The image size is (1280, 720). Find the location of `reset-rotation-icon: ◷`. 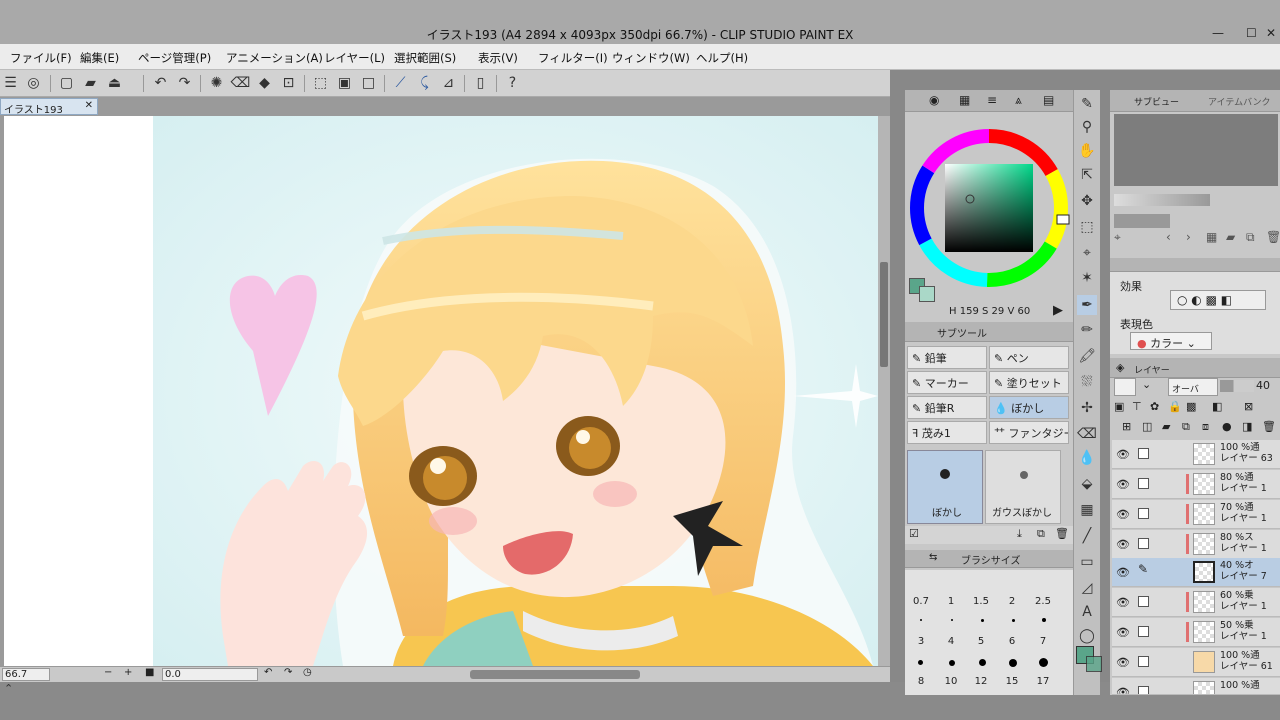

reset-rotation-icon: ◷ is located at coordinates (307, 672).